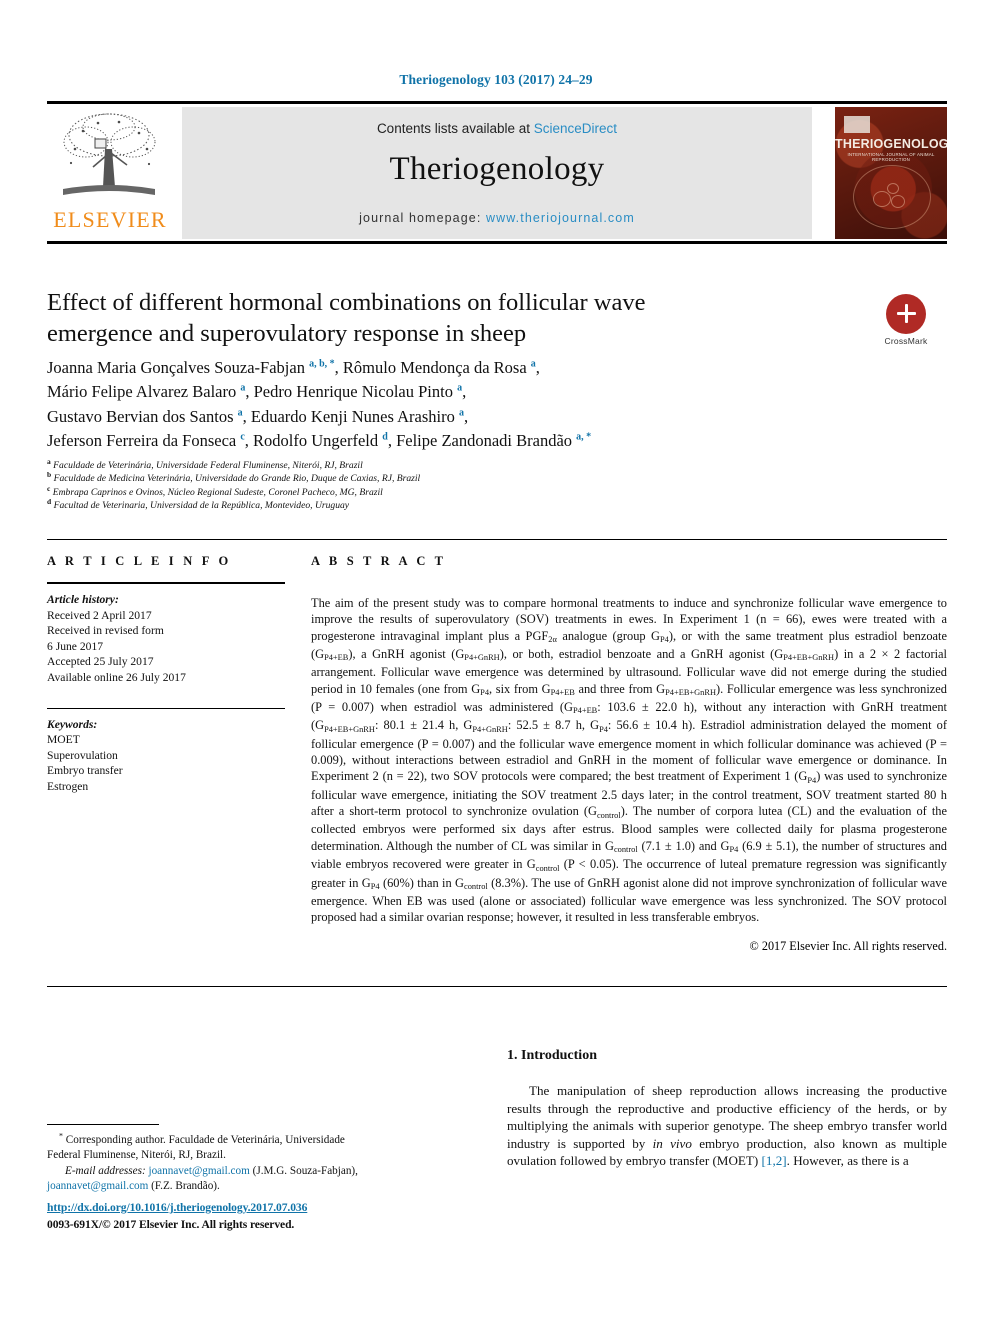 The image size is (992, 1323). I want to click on contents-prefix: Contents lists available at, so click(455, 128).